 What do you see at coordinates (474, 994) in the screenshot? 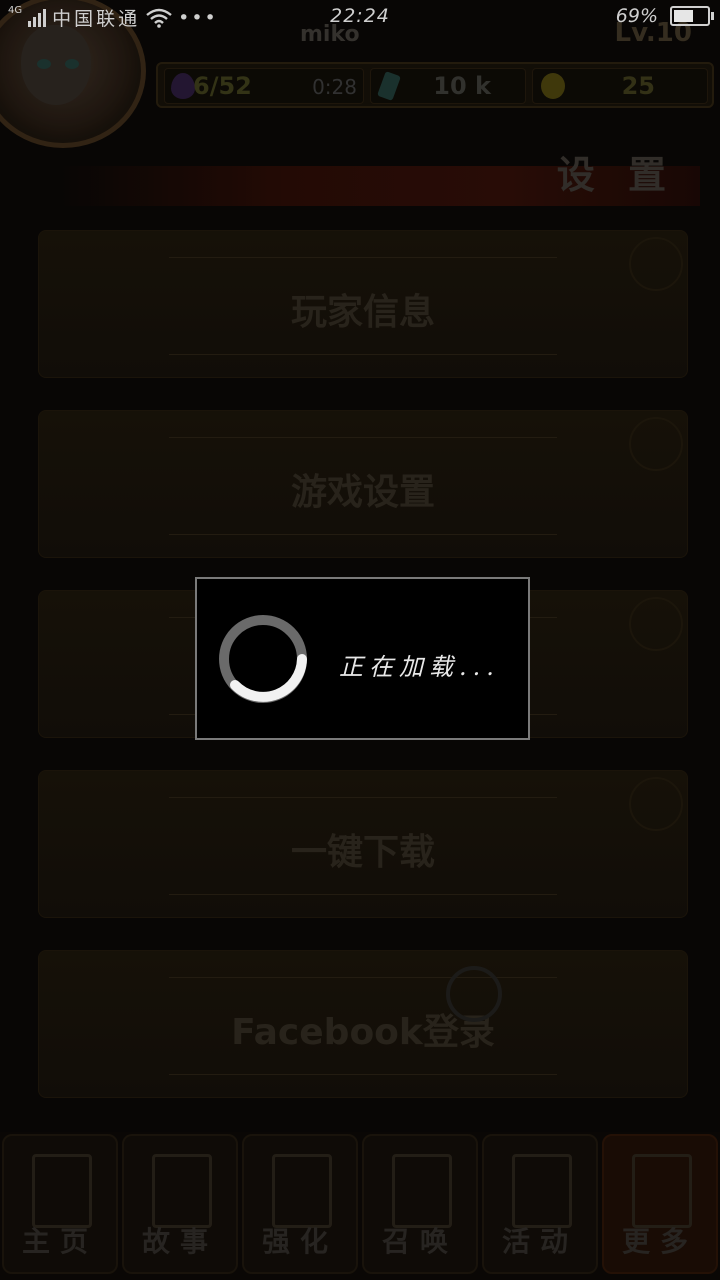
I see `background-spinner-icon` at bounding box center [474, 994].